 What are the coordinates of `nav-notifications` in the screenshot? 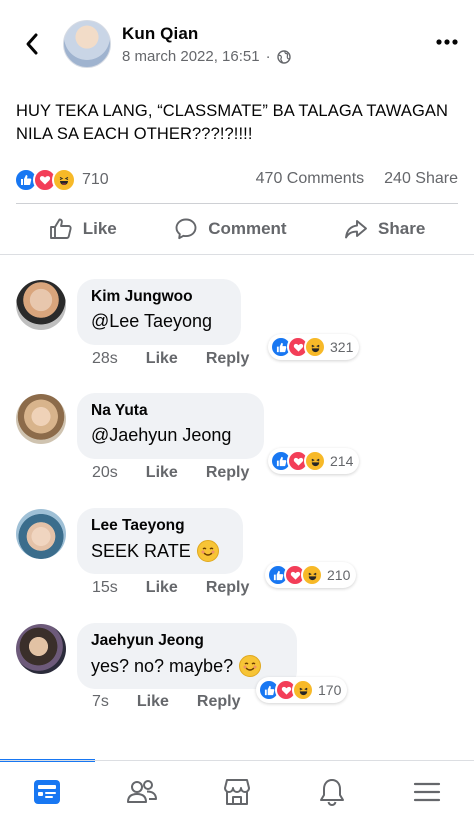 It's located at (332, 792).